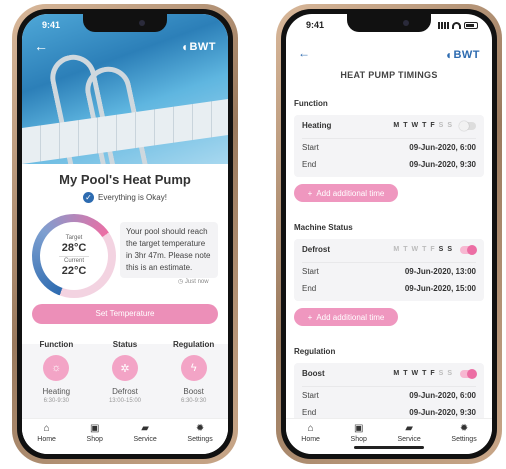  Describe the element at coordinates (389, 373) in the screenshot. I see `timing-header: Boost MTWTFSS` at that location.